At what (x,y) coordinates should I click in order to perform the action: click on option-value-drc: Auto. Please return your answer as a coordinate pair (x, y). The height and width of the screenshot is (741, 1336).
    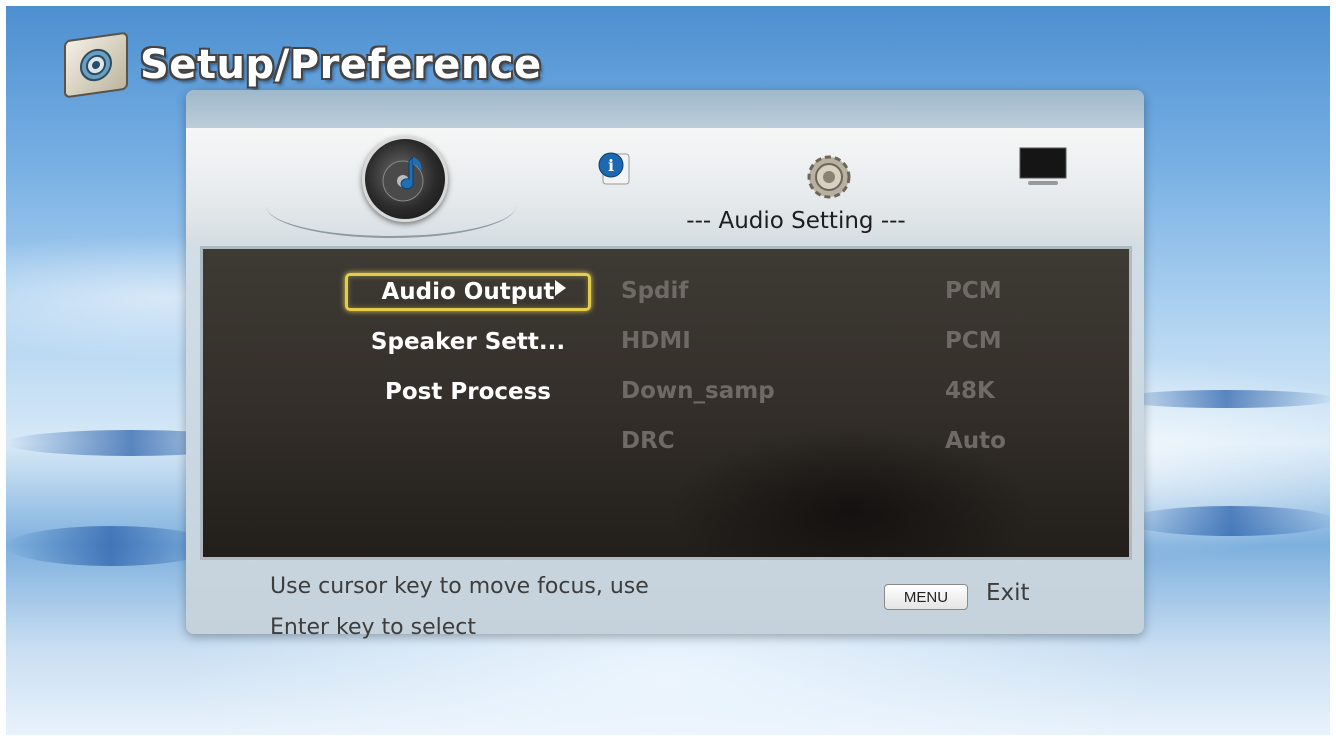
    Looking at the image, I should click on (975, 441).